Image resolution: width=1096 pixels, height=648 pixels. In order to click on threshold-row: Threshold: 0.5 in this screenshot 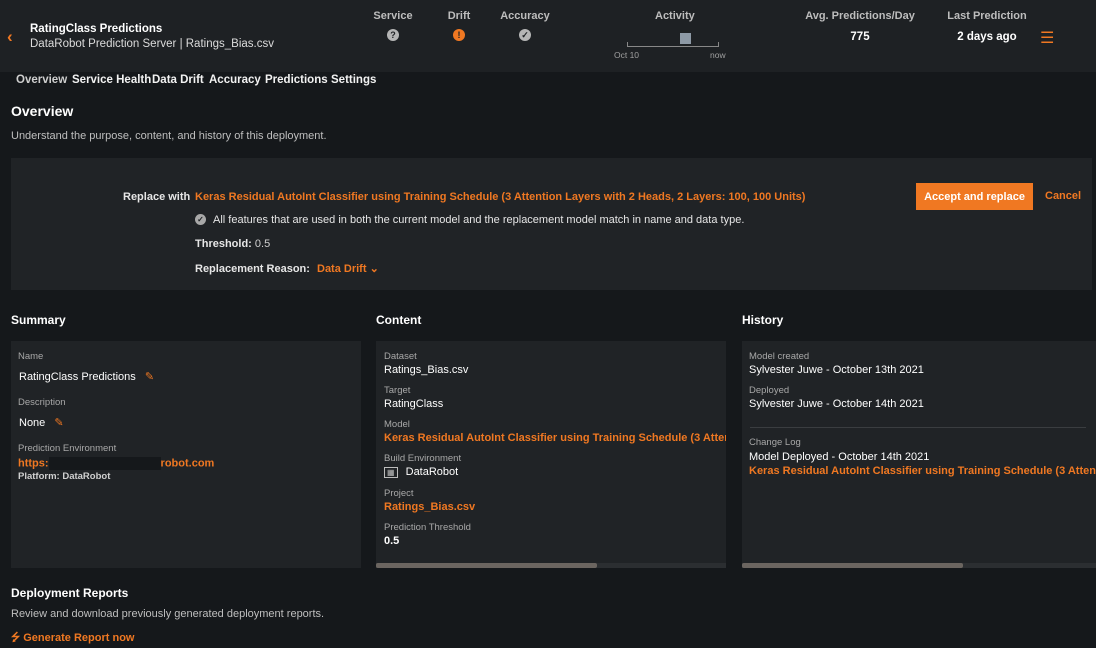, I will do `click(232, 244)`.